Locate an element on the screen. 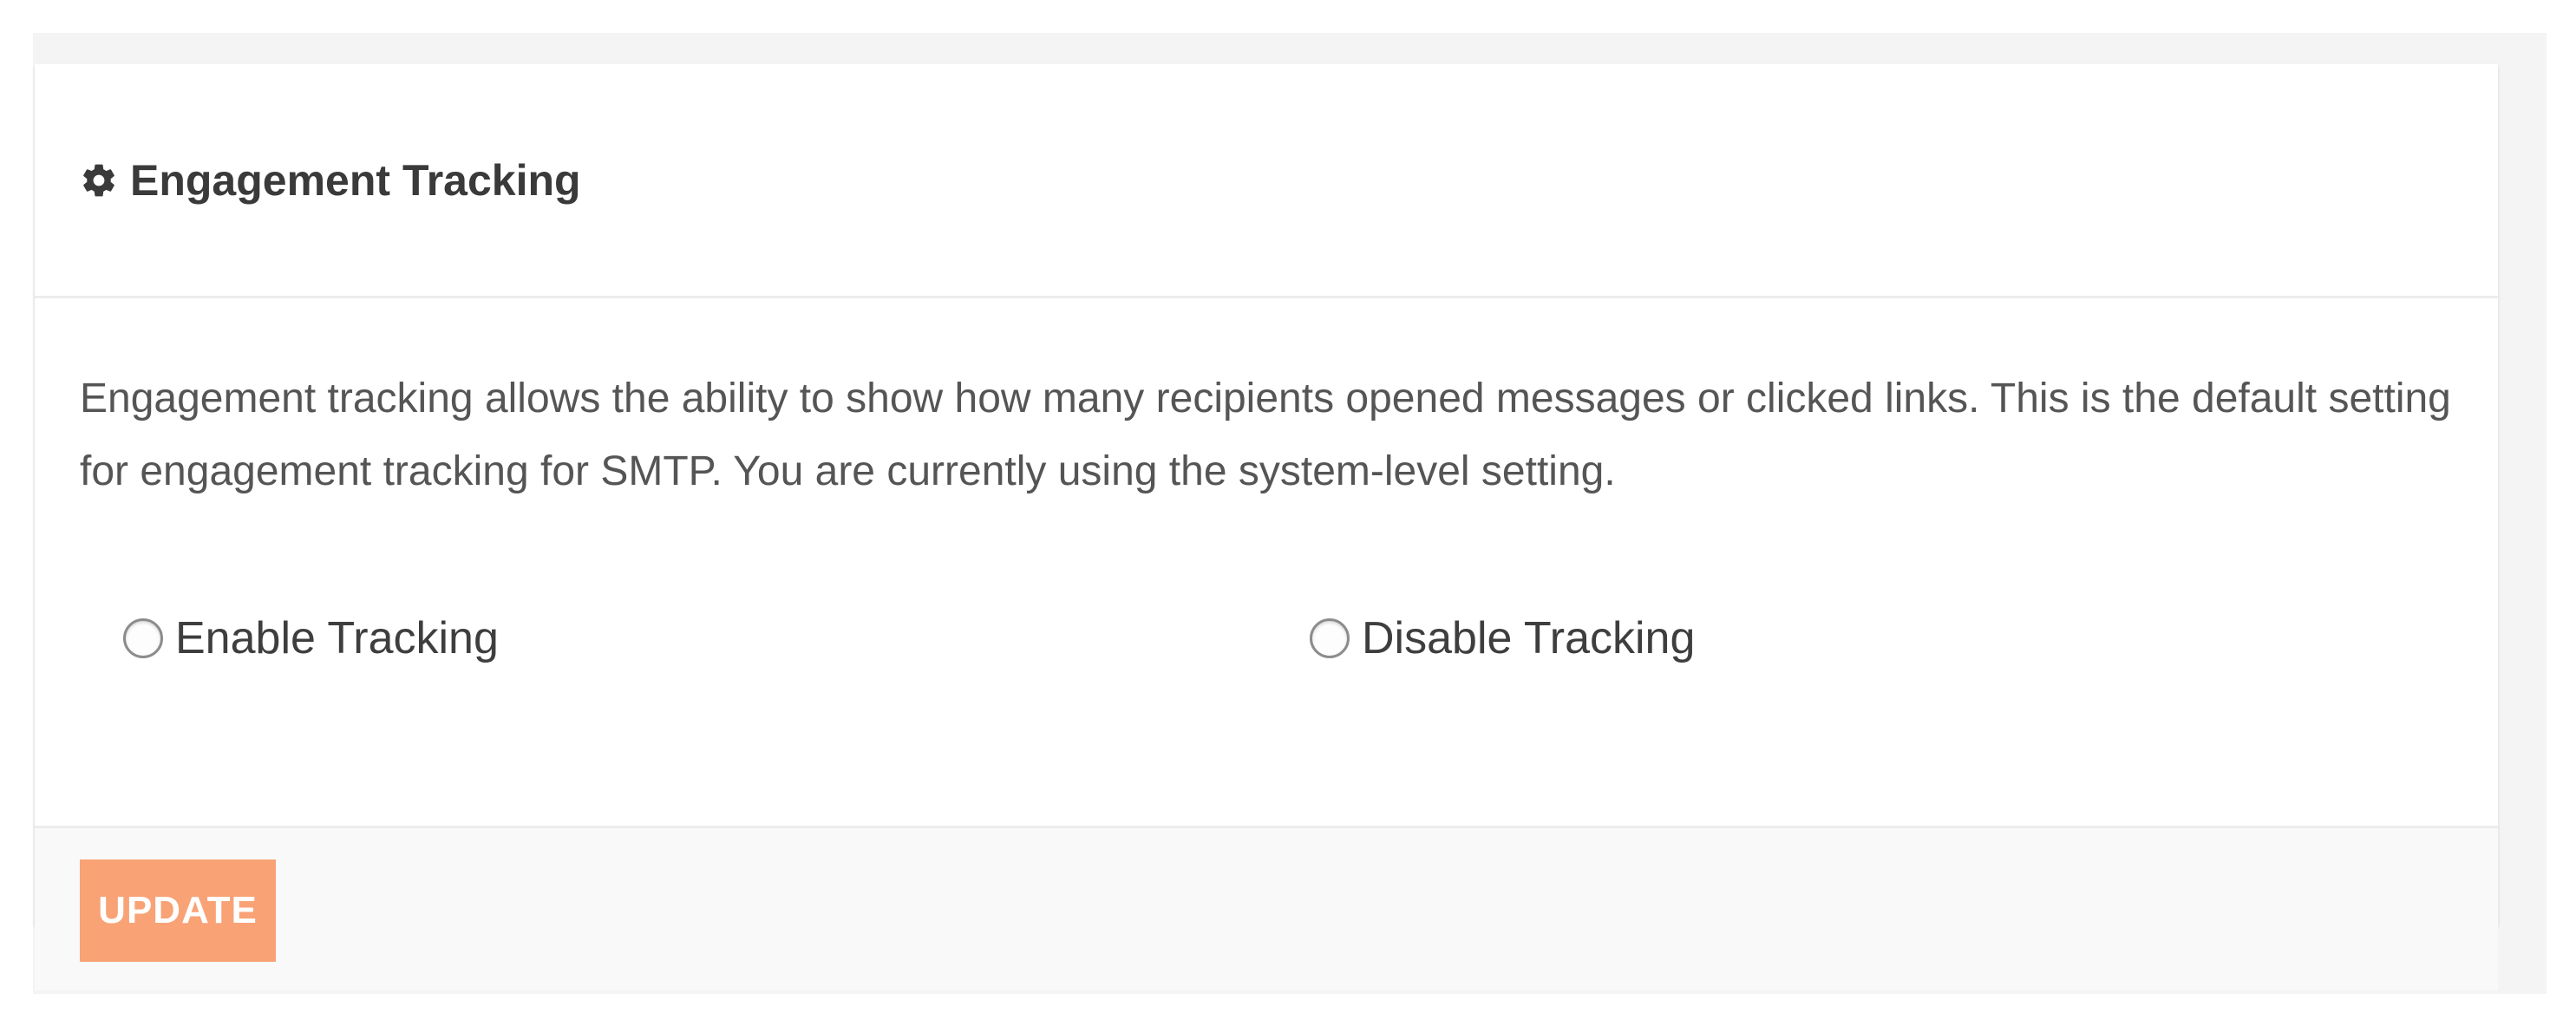  gear-icon is located at coordinates (98, 180).